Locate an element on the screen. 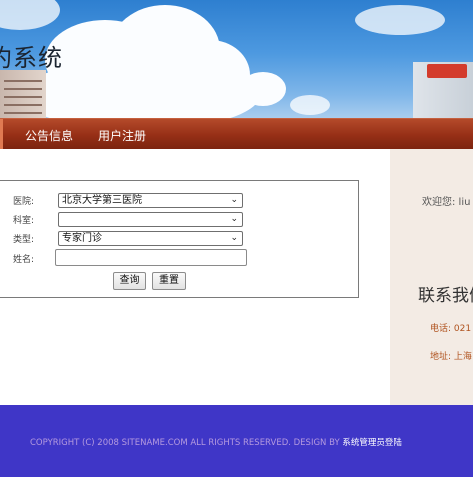 This screenshot has height=477, width=473. hospital-sign is located at coordinates (447, 71).